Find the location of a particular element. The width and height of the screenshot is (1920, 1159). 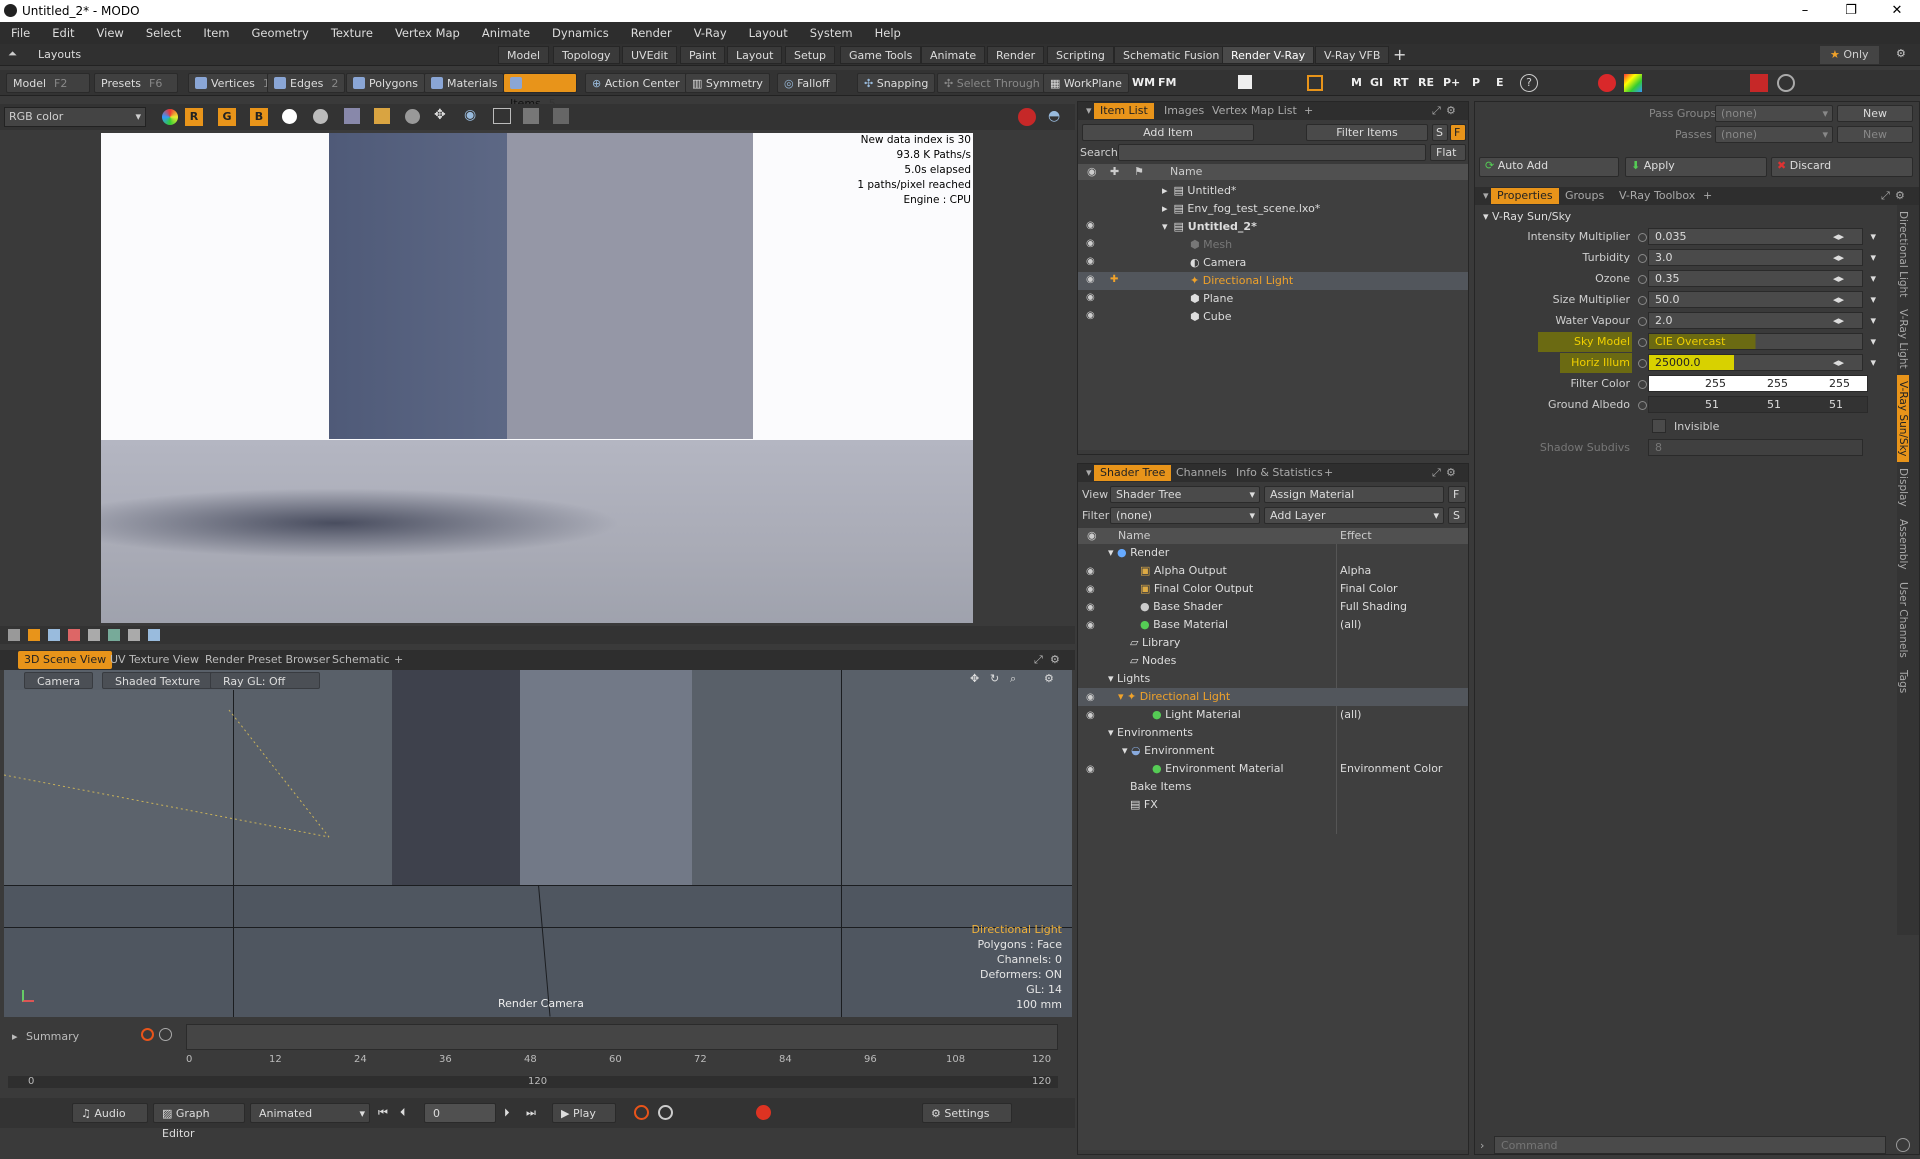

layout-tab-paint: Paint is located at coordinates (703, 55).